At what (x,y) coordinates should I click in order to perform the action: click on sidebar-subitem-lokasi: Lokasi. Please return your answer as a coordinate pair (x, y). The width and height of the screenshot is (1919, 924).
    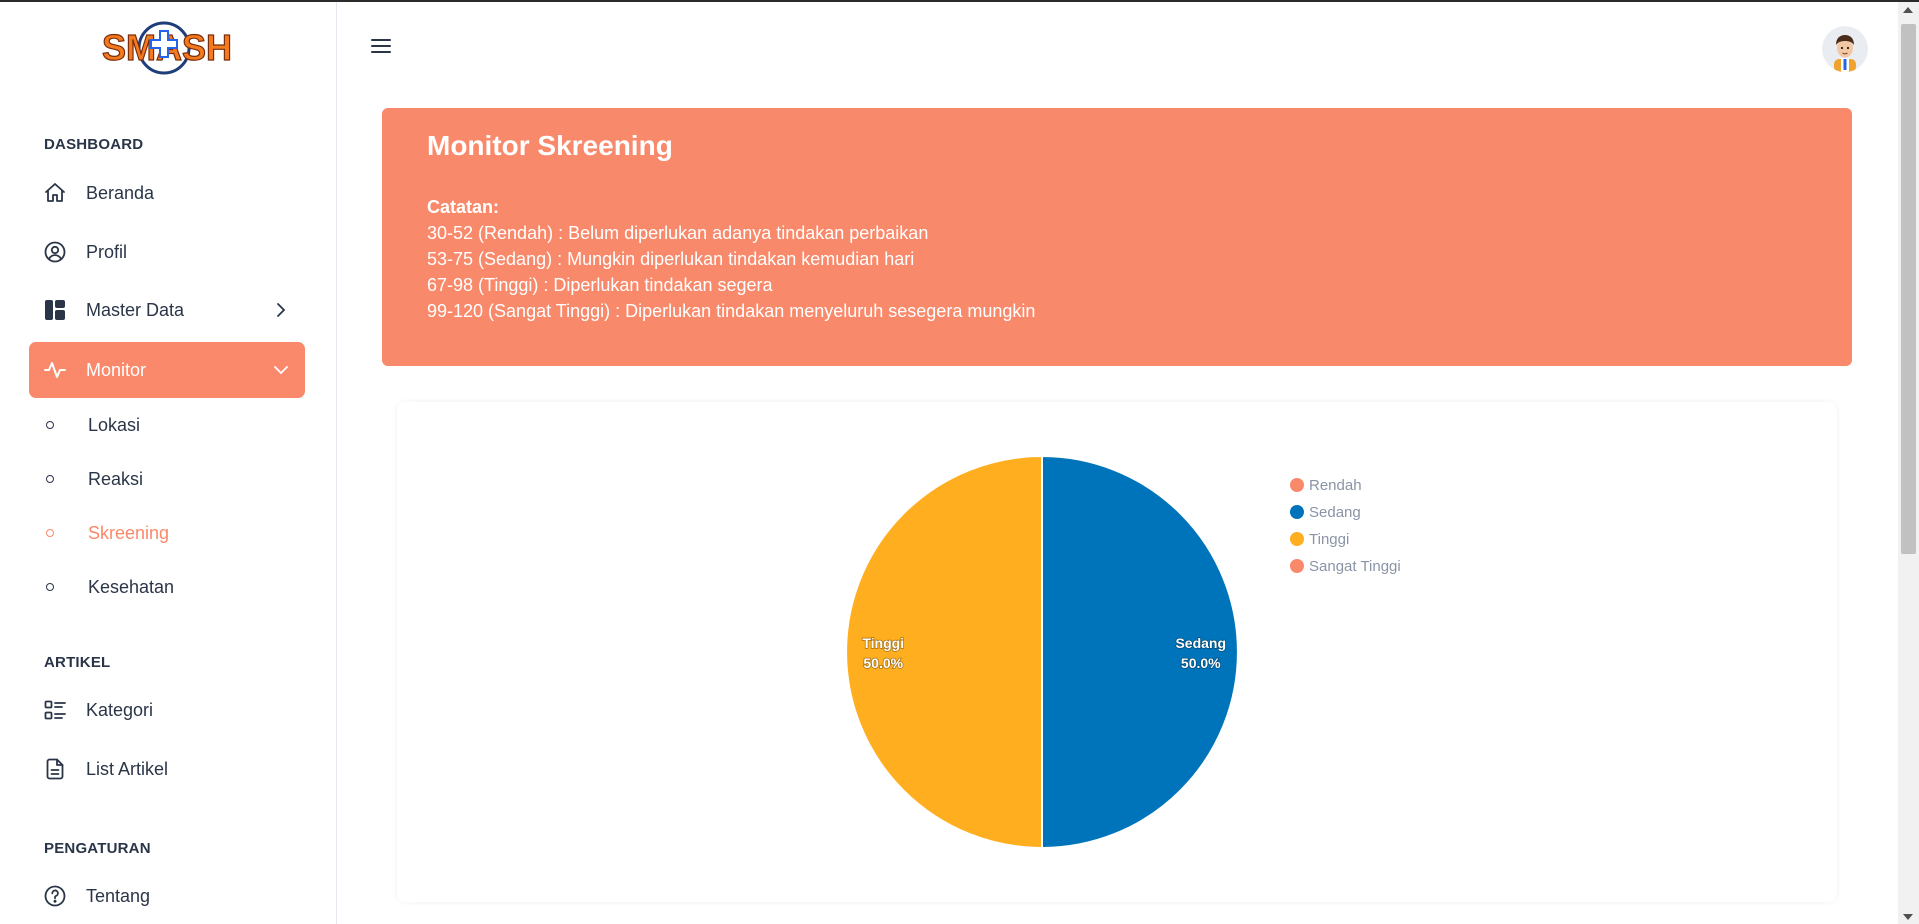
    Looking at the image, I should click on (174, 425).